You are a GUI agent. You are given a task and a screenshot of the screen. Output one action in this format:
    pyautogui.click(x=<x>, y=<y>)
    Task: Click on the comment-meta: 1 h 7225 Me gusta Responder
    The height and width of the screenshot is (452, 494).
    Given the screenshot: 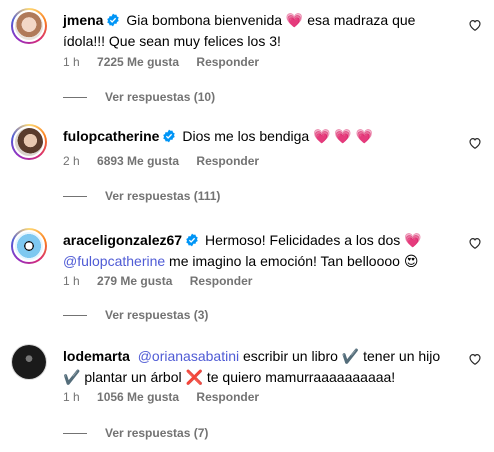 What is the action you would take?
    pyautogui.click(x=168, y=62)
    